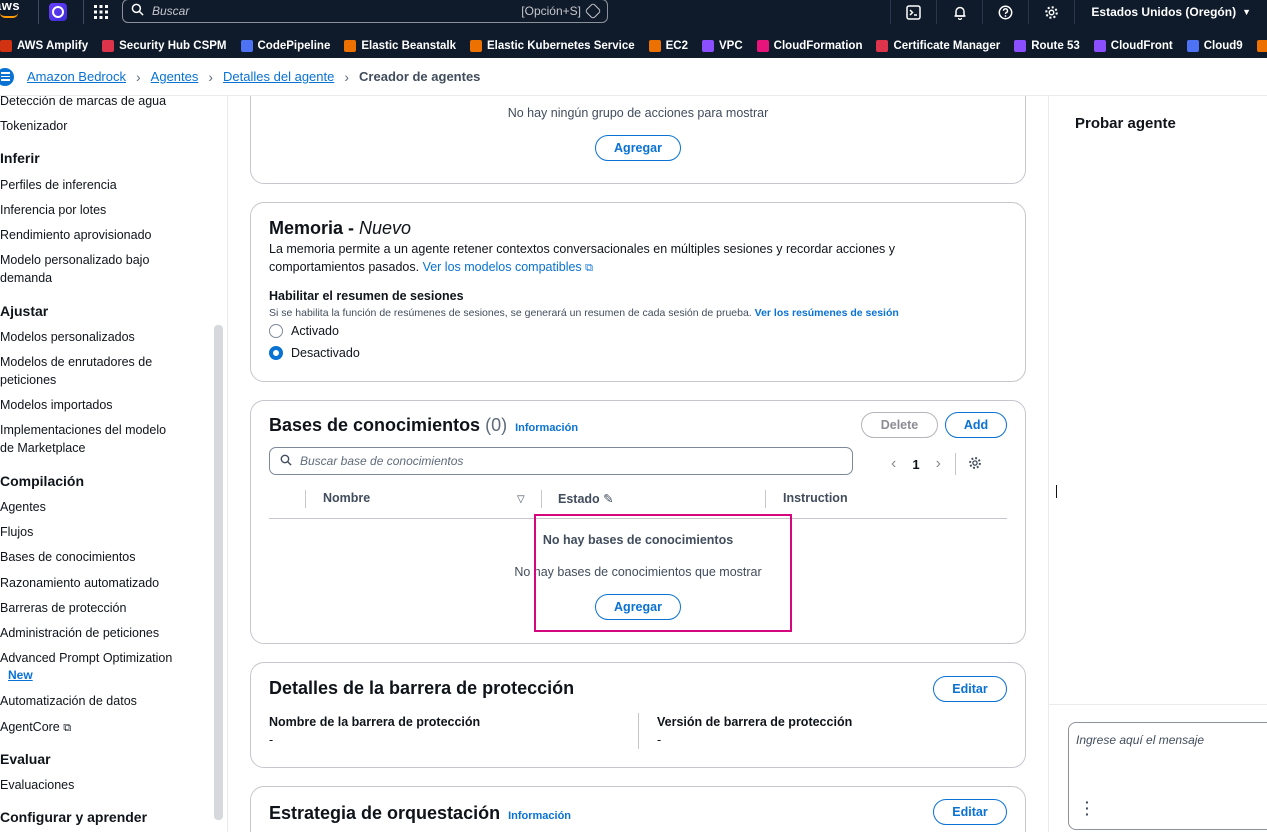 This screenshot has width=1267, height=832. Describe the element at coordinates (970, 689) in the screenshot. I see `edit-guardrail-button: Editar` at that location.